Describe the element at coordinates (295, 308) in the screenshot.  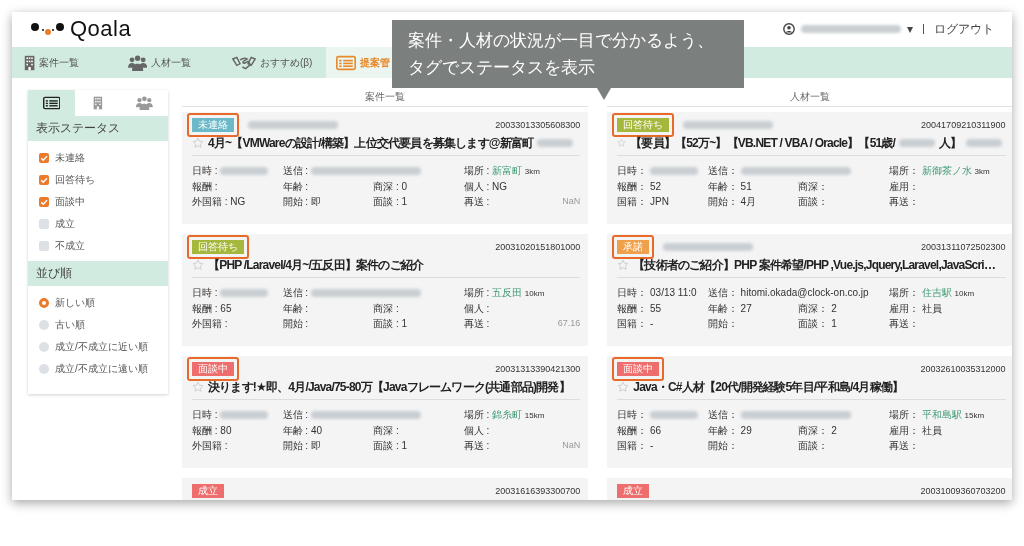
I see `field-value: 年齢 :` at that location.